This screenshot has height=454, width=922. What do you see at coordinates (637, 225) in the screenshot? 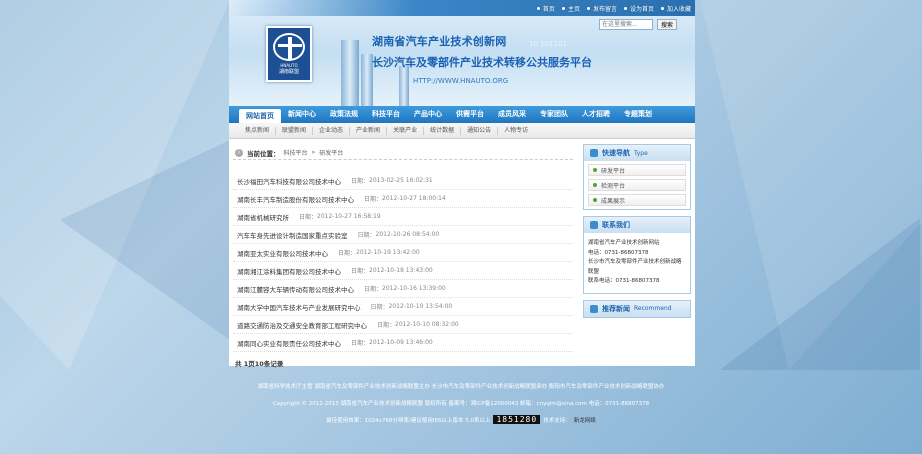
I see `panel-header: 联系我们` at bounding box center [637, 225].